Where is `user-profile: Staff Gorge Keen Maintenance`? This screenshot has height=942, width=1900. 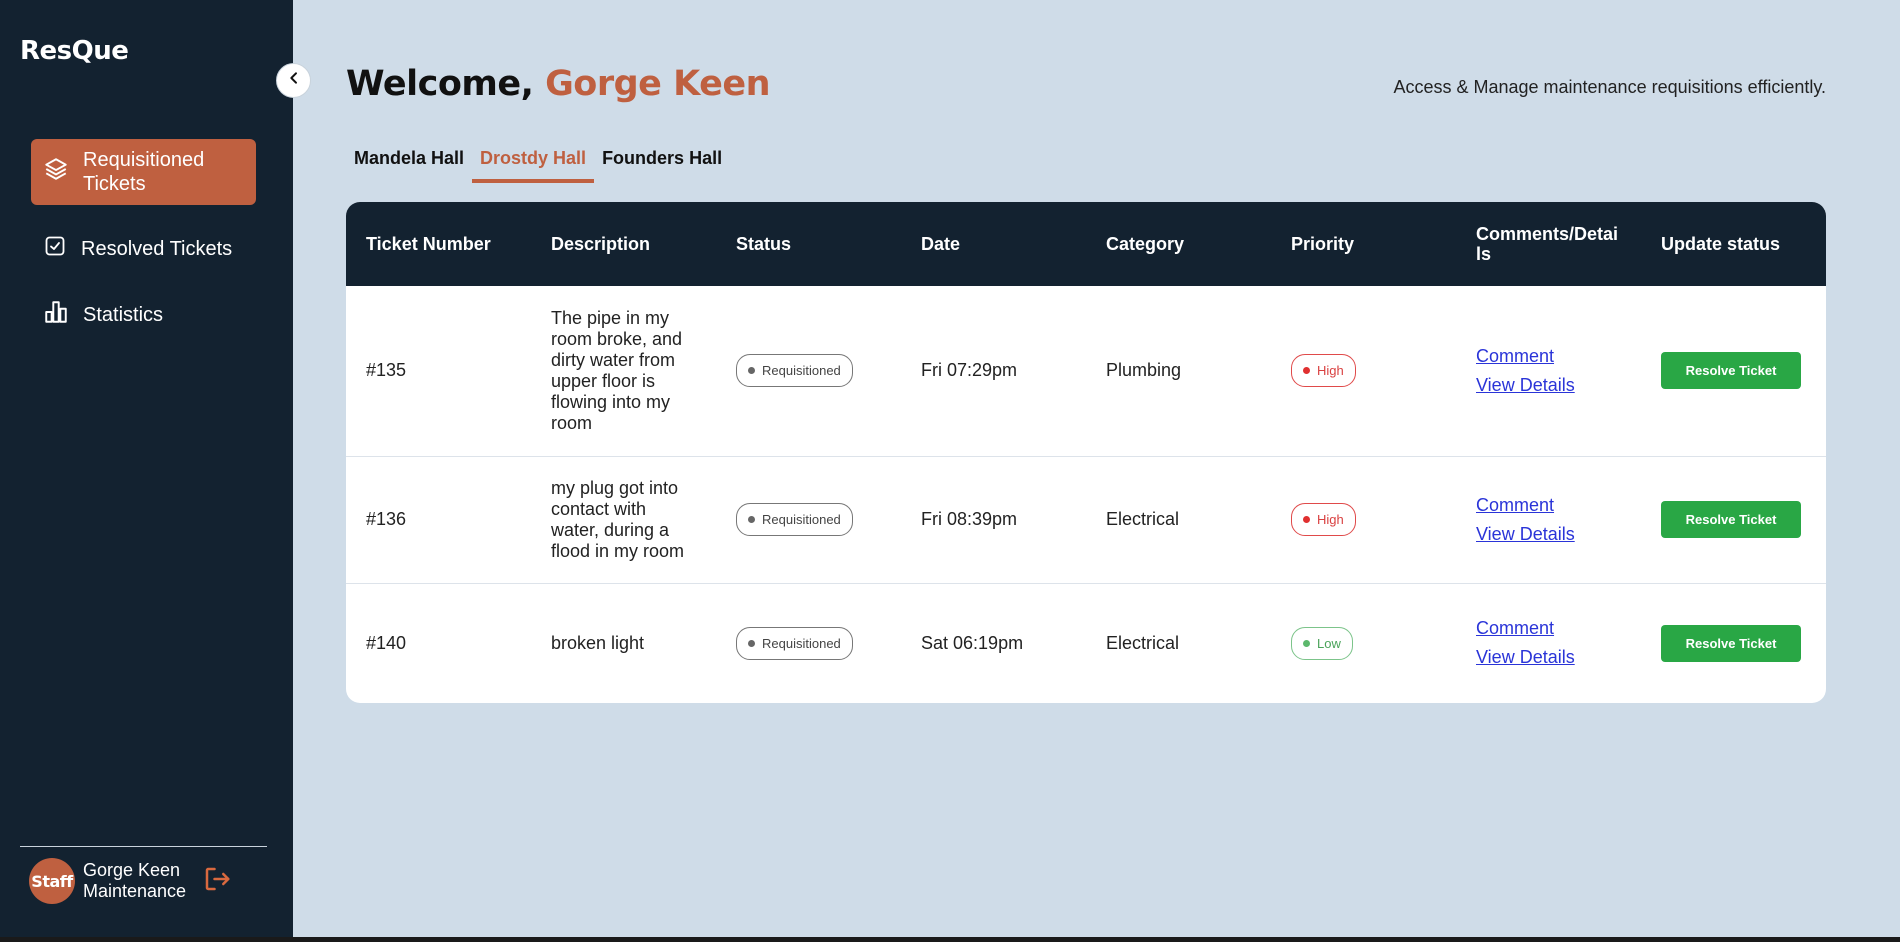 user-profile: Staff Gorge Keen Maintenance is located at coordinates (130, 881).